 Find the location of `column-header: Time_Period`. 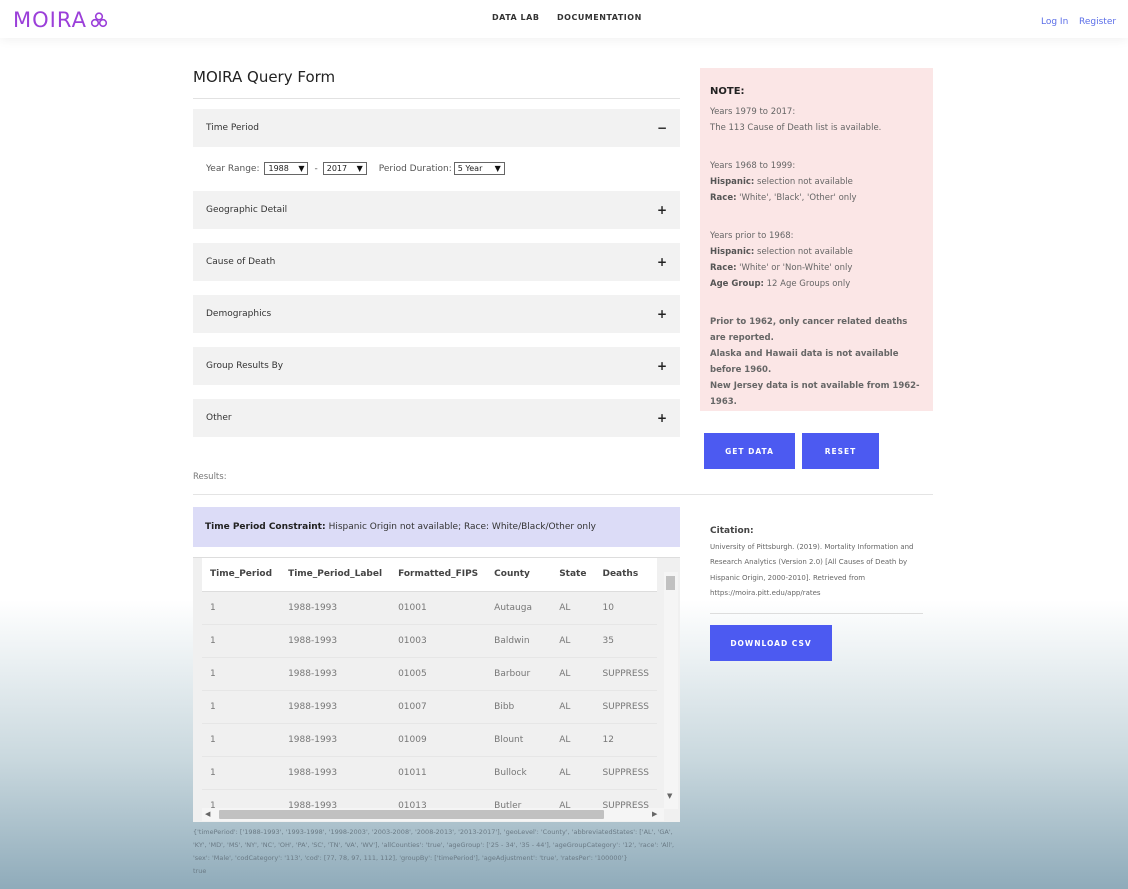

column-header: Time_Period is located at coordinates (241, 575).